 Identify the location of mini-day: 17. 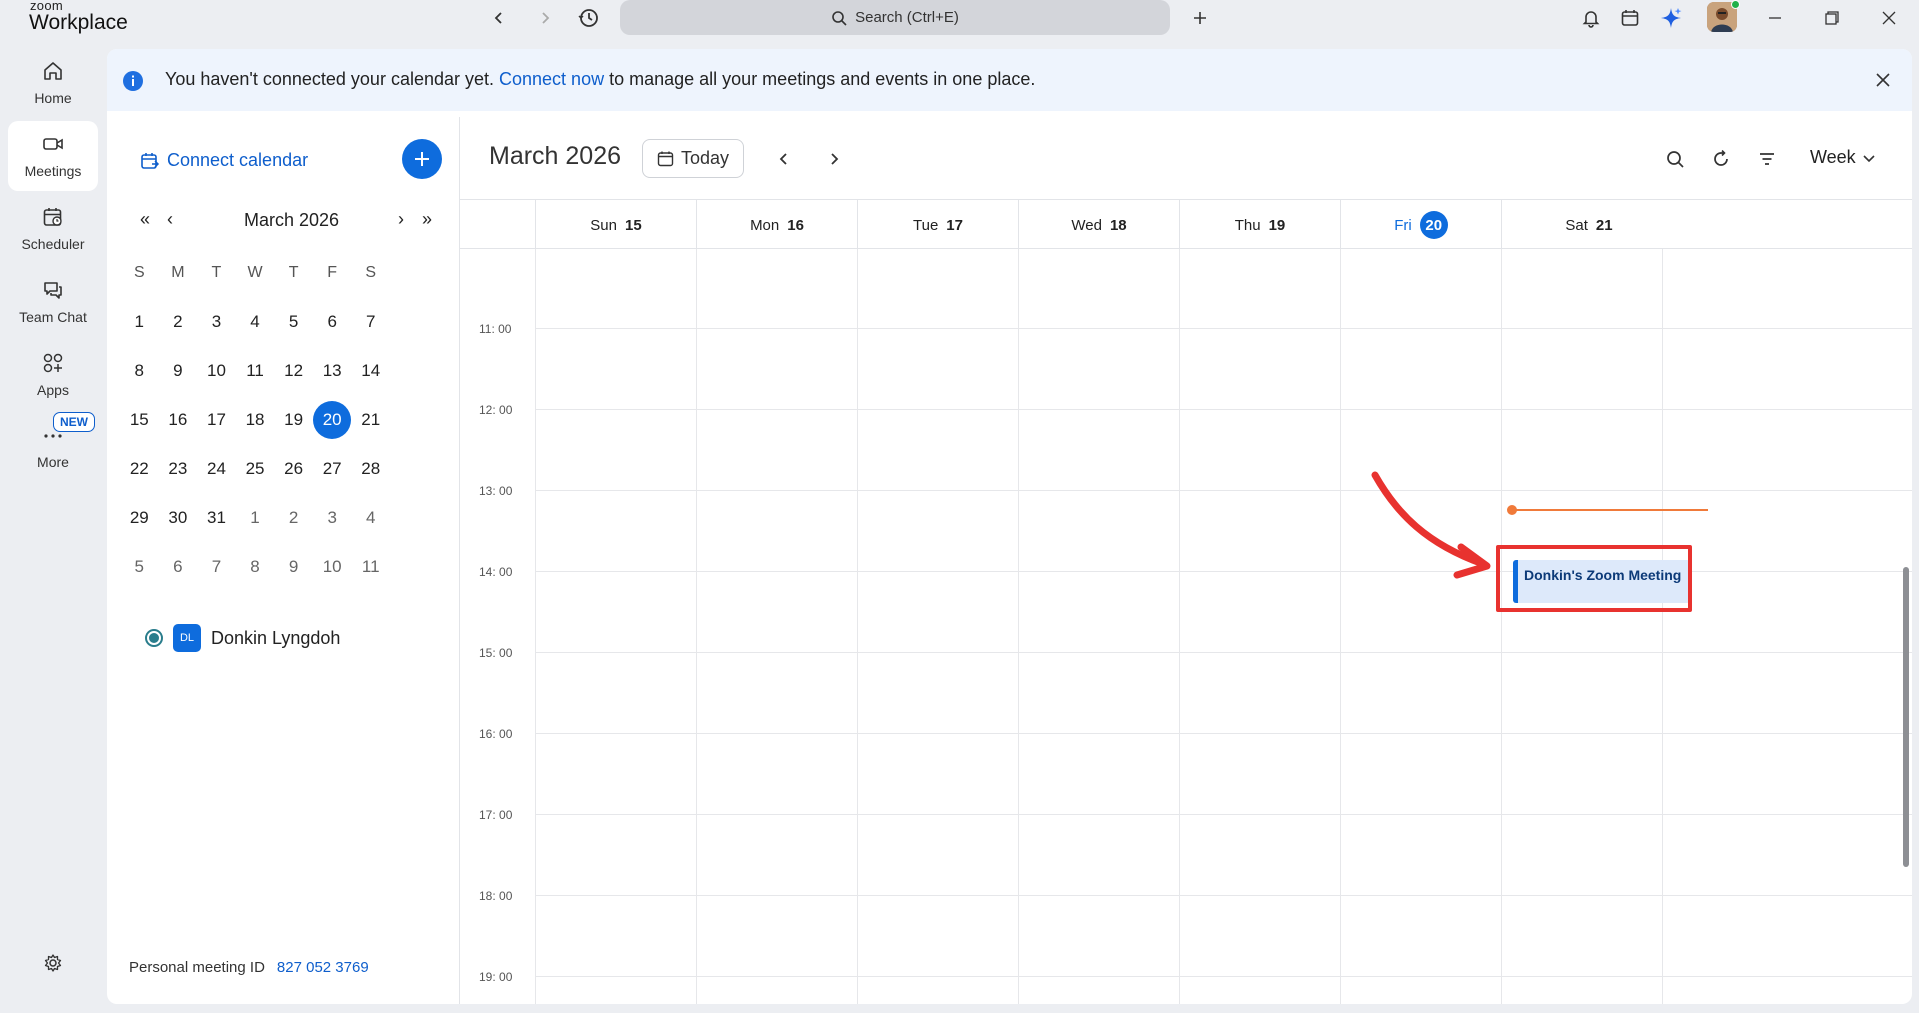
(216, 419).